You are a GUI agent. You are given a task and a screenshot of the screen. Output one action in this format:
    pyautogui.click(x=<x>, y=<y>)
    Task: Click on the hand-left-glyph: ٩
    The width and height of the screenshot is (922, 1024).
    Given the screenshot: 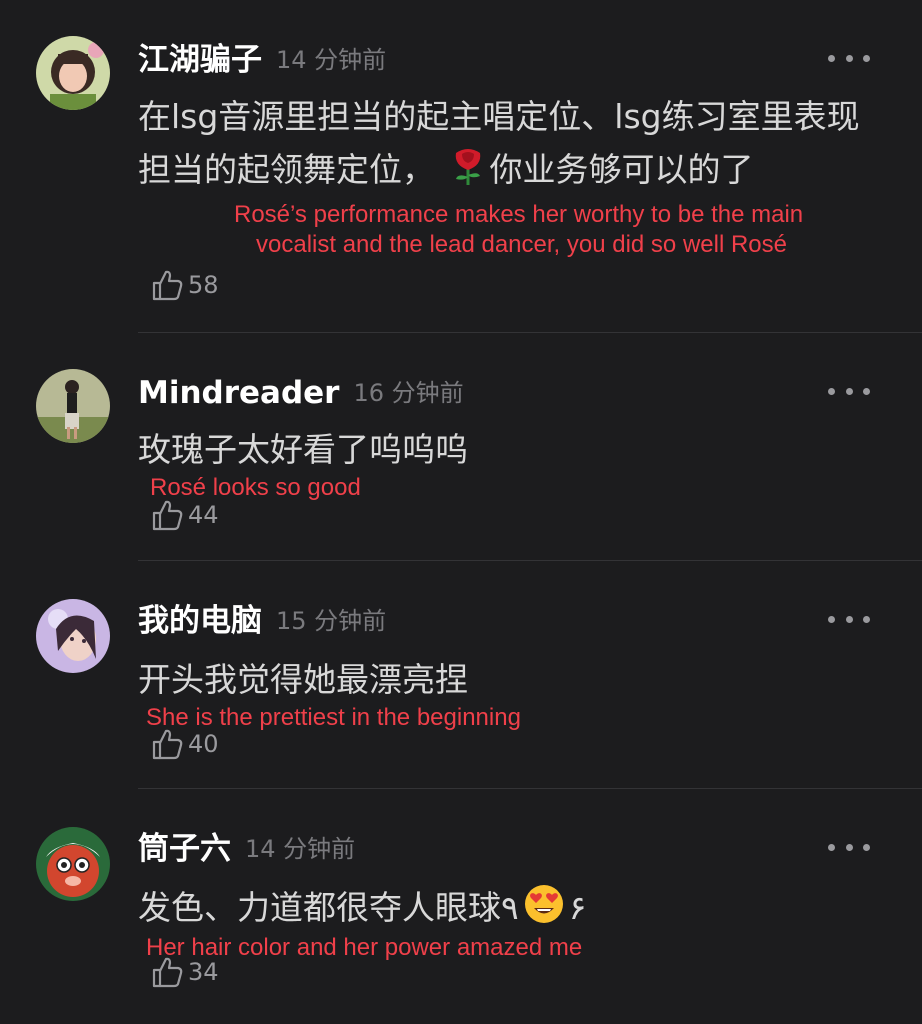 What is the action you would take?
    pyautogui.click(x=510, y=907)
    